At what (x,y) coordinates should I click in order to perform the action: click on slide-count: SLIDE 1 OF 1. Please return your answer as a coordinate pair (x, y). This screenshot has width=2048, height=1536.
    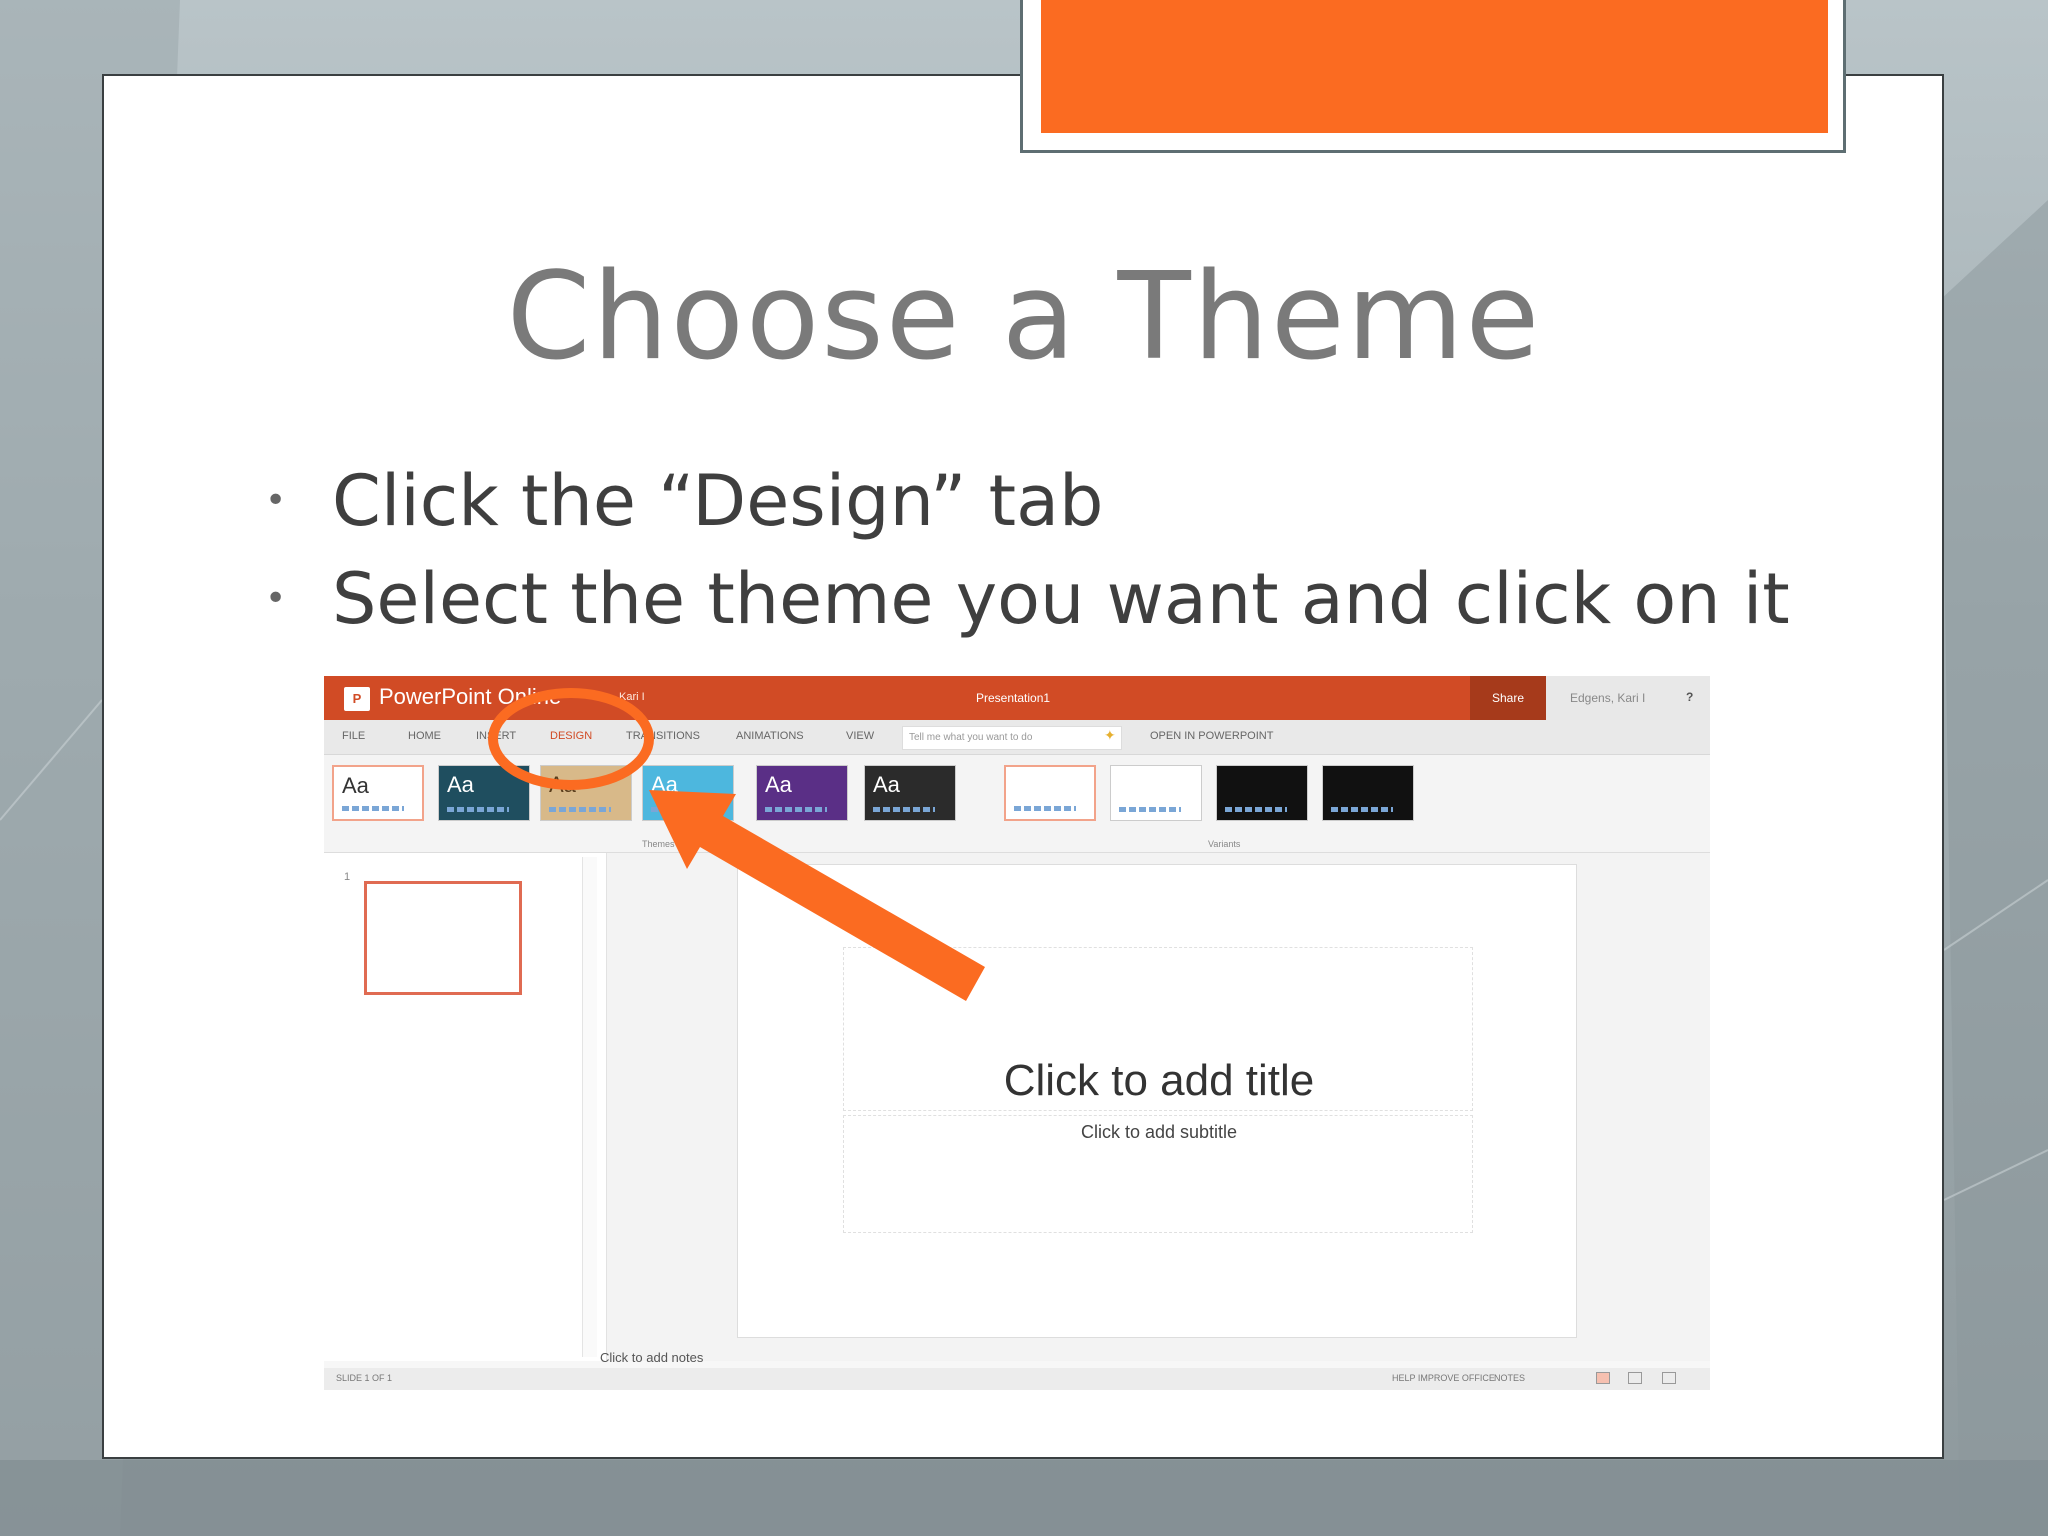
    Looking at the image, I should click on (364, 1378).